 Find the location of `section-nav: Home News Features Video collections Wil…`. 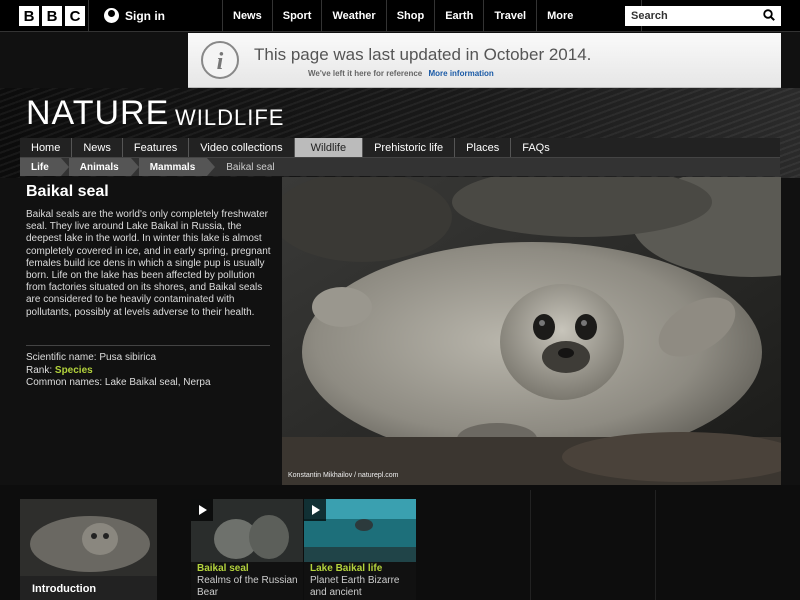

section-nav: Home News Features Video collections Wil… is located at coordinates (400, 148).